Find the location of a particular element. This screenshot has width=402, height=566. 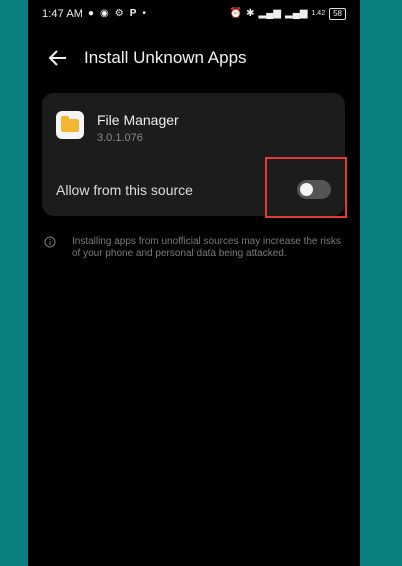

allow-label: Allow from this source is located at coordinates (124, 190).